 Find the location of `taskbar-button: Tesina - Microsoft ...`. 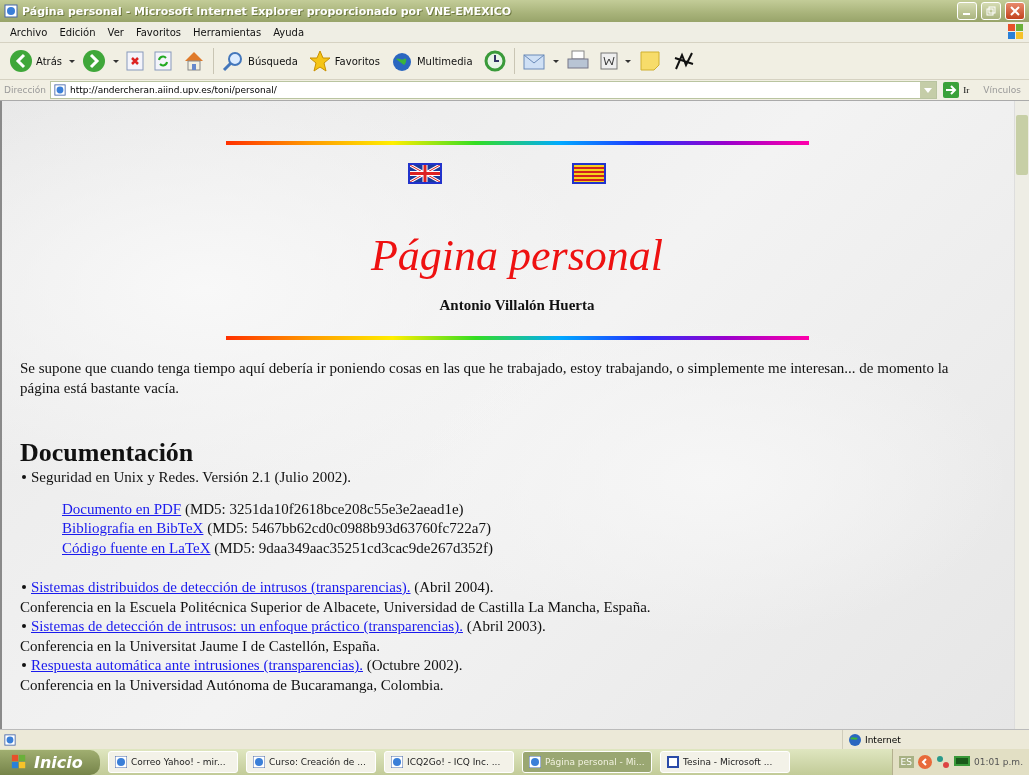

taskbar-button: Tesina - Microsoft ... is located at coordinates (725, 762).